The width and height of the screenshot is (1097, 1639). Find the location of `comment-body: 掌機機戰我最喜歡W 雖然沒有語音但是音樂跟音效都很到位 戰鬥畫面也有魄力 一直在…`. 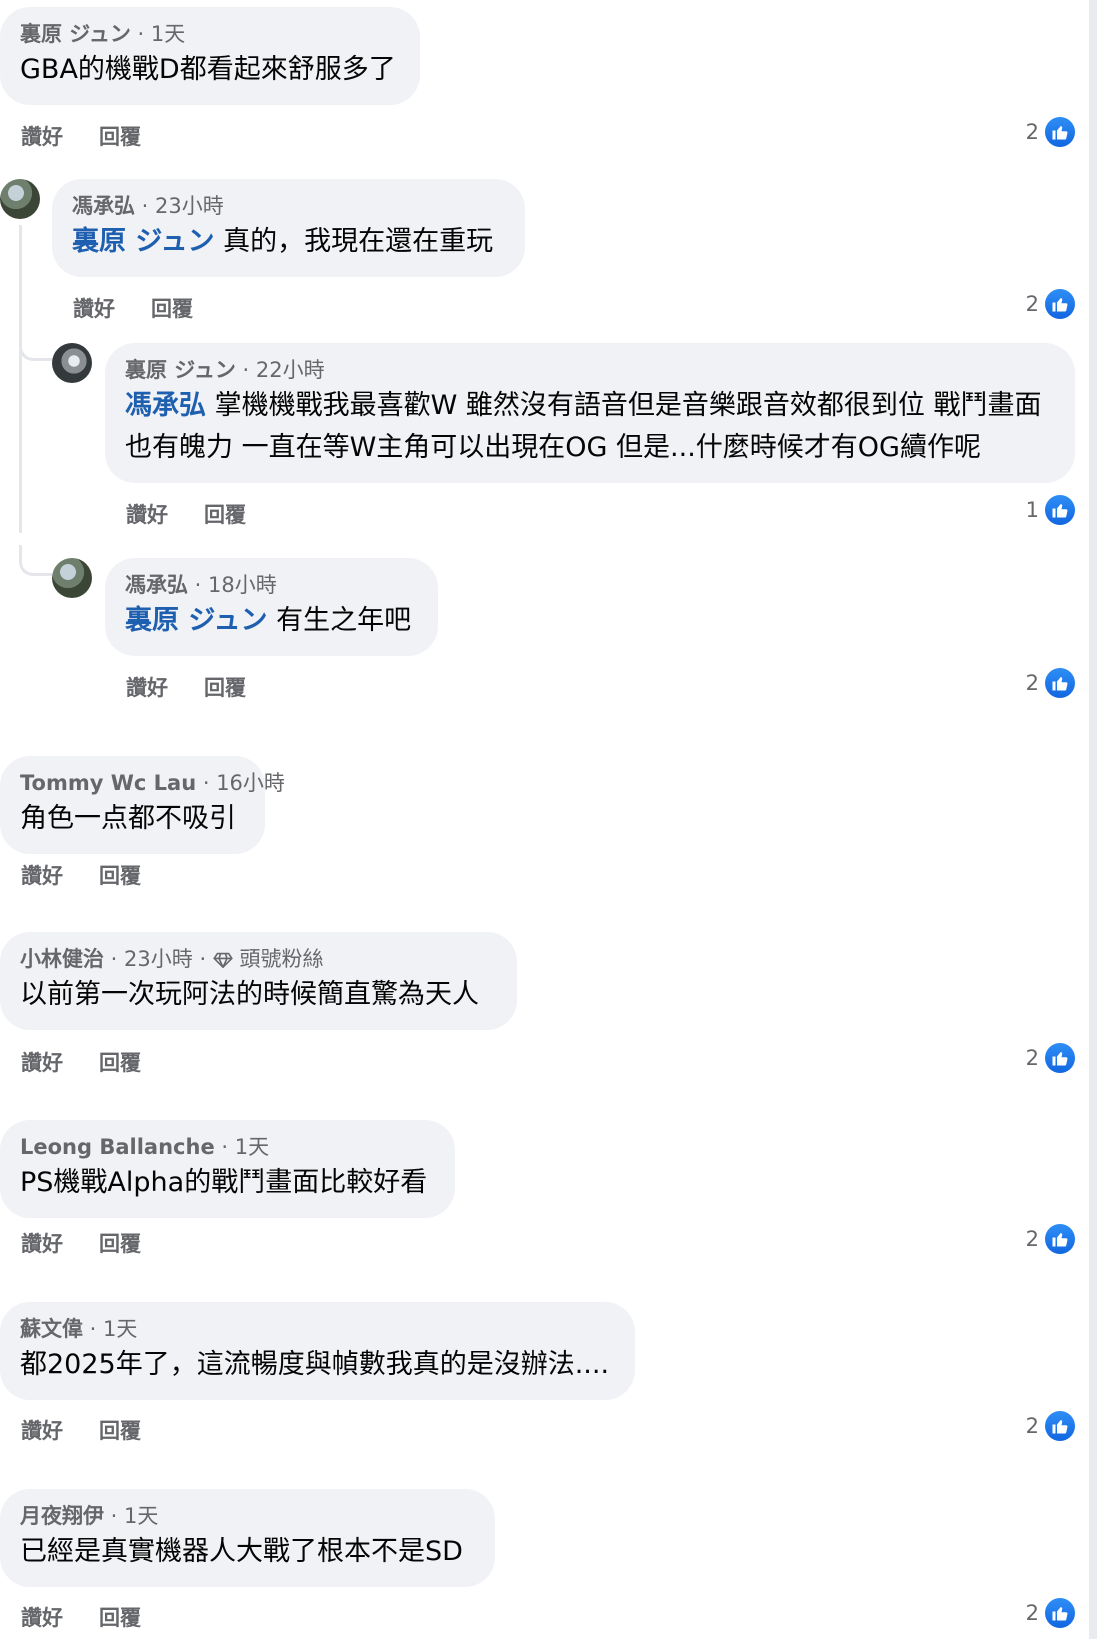

comment-body: 掌機機戰我最喜歡W 雖然沒有語音但是音樂跟音效都很到位 戰鬥畫面也有魄力 一直在… is located at coordinates (583, 426).